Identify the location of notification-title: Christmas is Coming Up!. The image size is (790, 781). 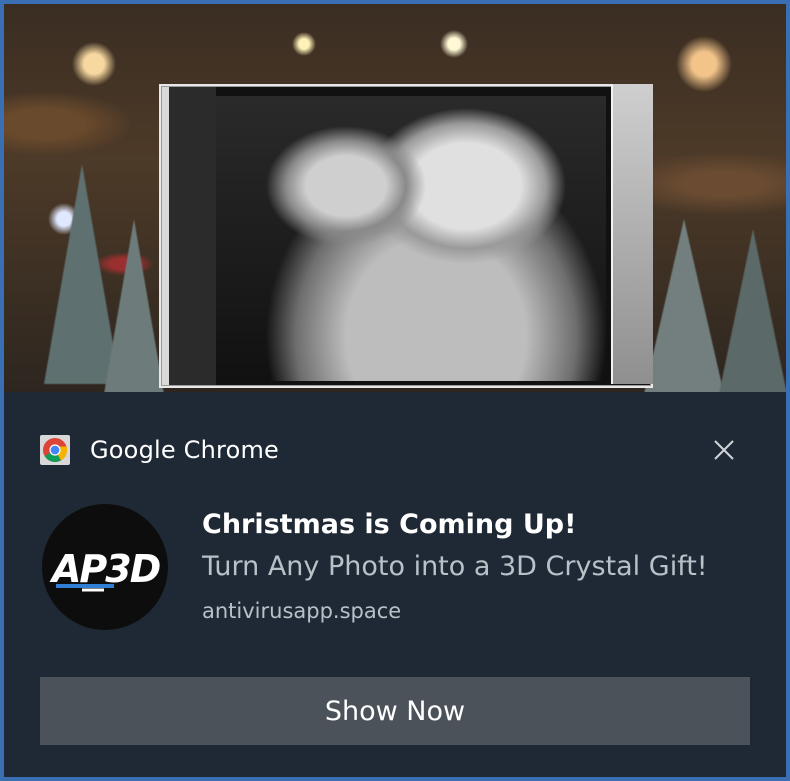
(389, 524).